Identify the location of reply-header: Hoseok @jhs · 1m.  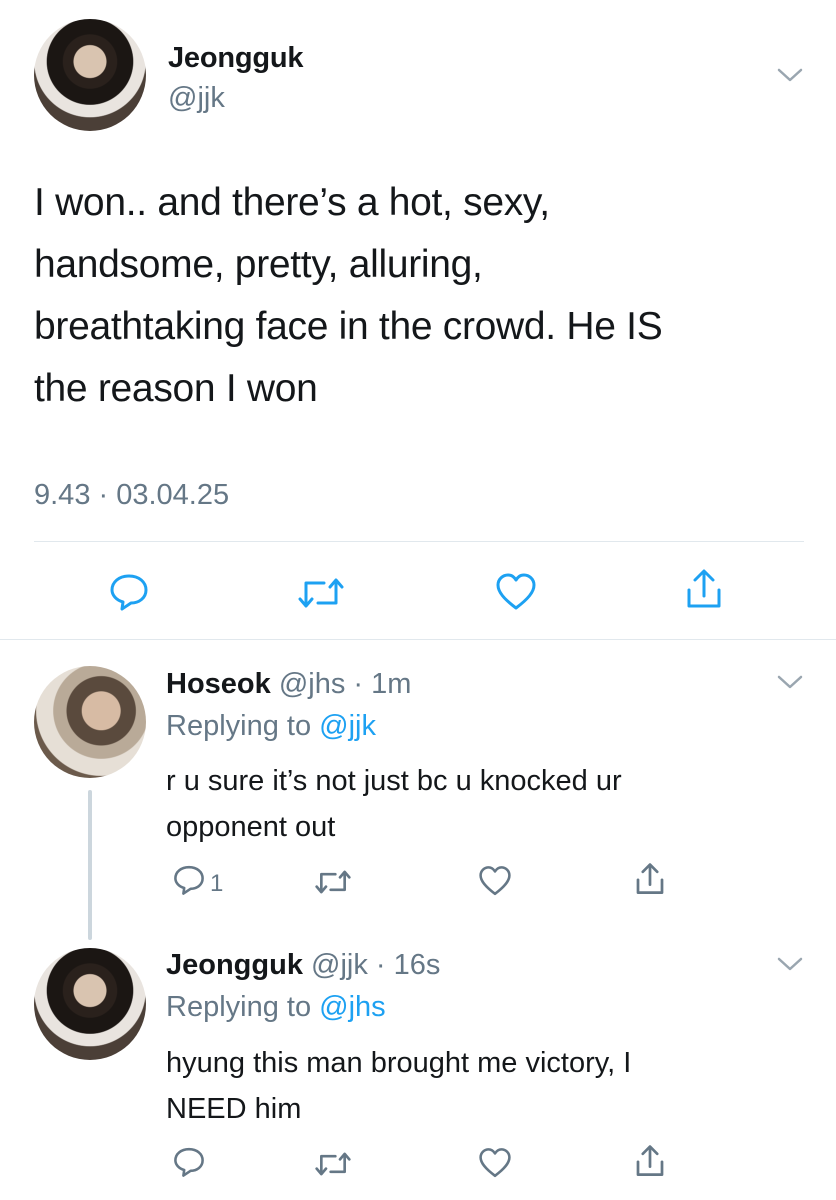
(288, 684).